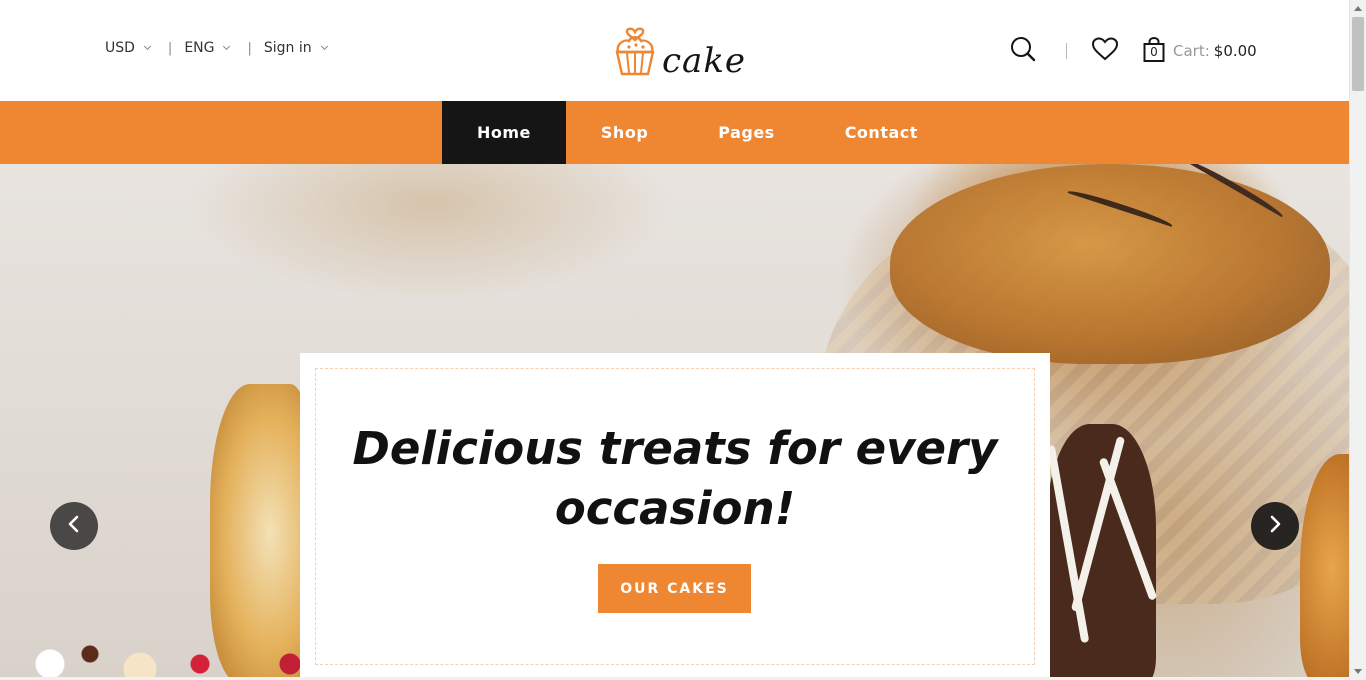 This screenshot has width=1366, height=680. I want to click on logo-text: cake, so click(704, 61).